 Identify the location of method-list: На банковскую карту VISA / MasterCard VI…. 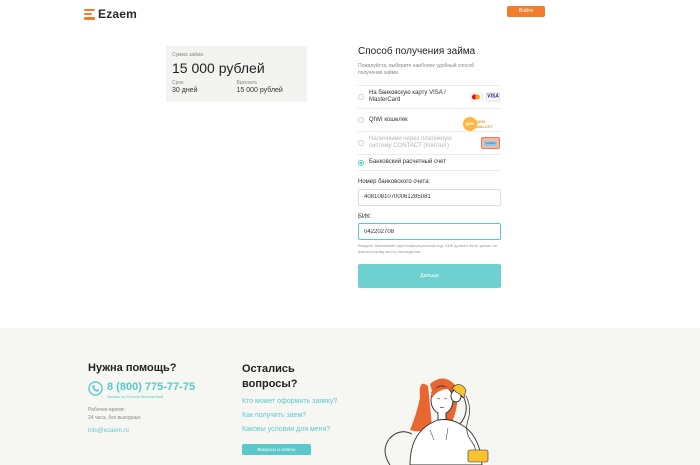
(429, 128).